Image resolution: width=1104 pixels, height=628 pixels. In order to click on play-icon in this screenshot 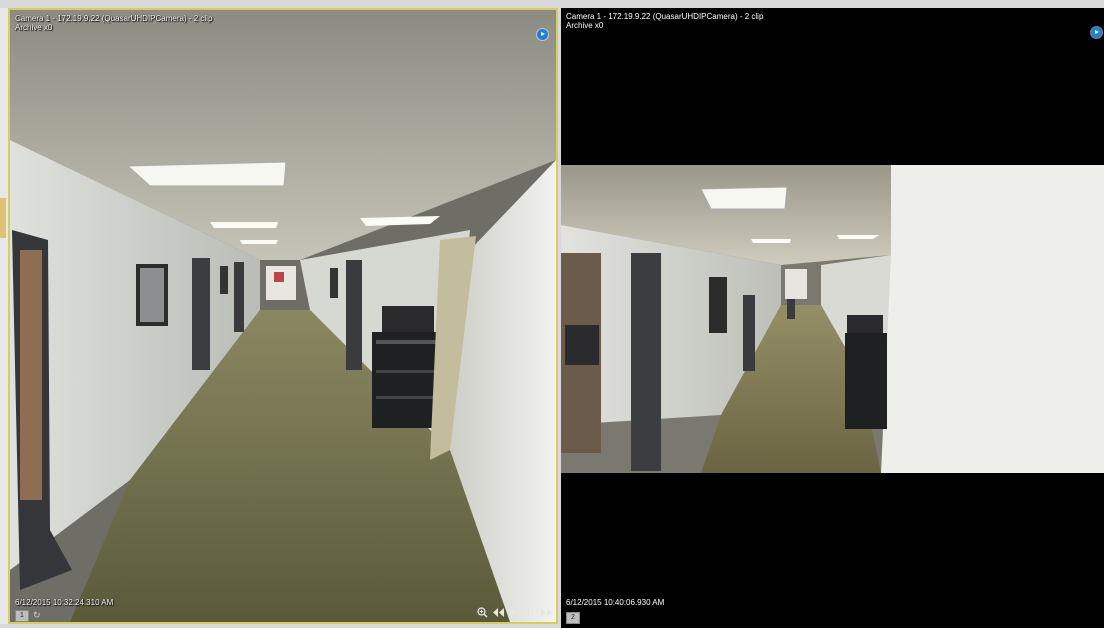, I will do `click(514, 612)`.